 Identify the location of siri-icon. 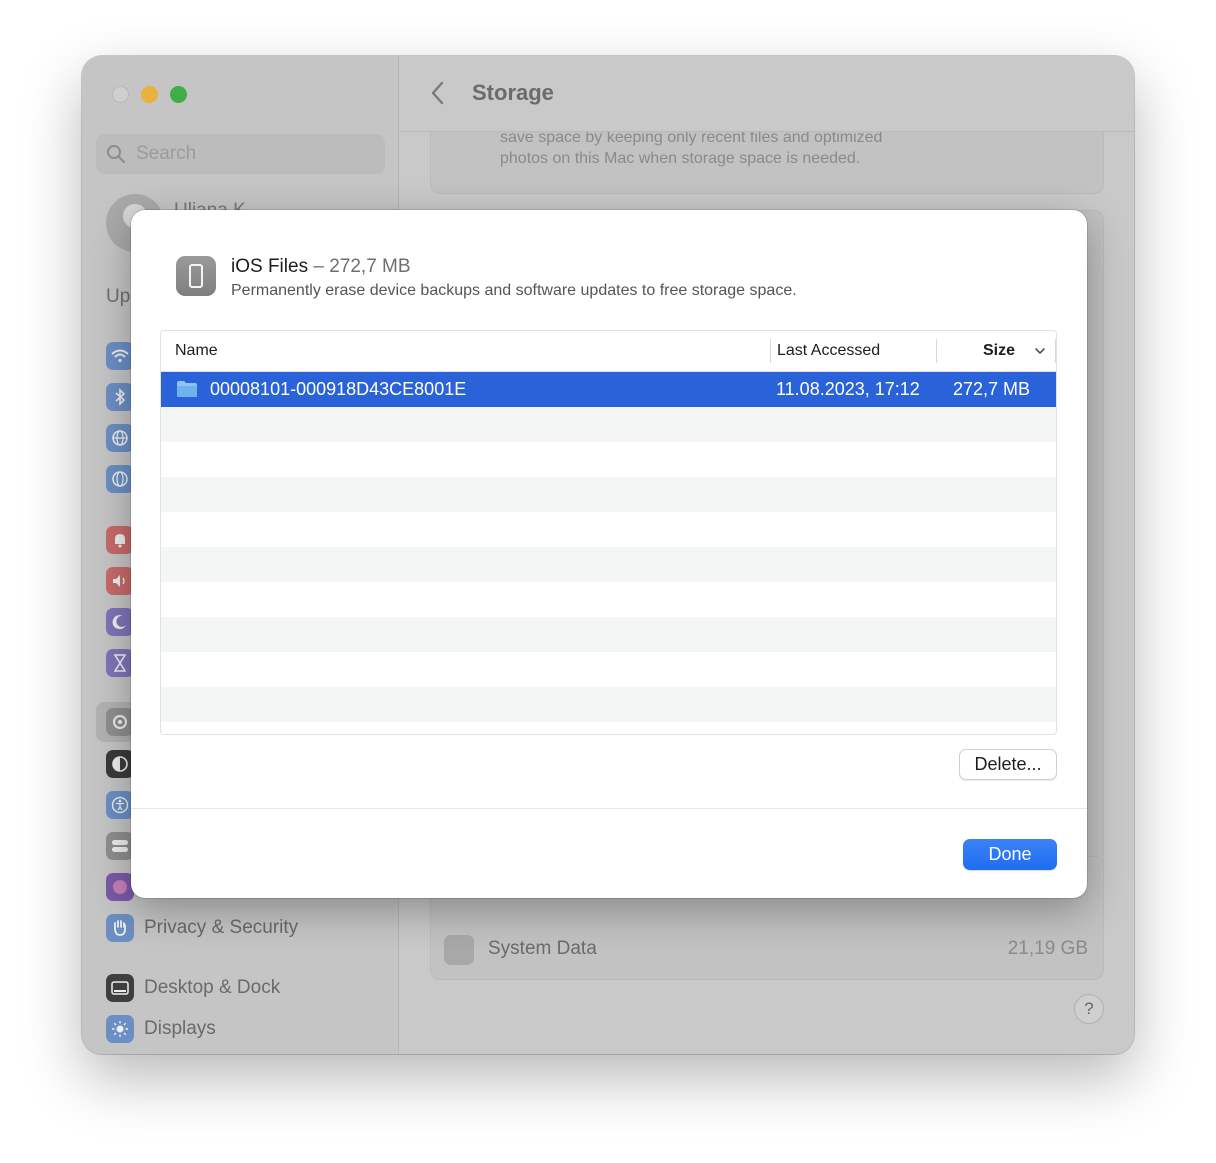
(120, 887).